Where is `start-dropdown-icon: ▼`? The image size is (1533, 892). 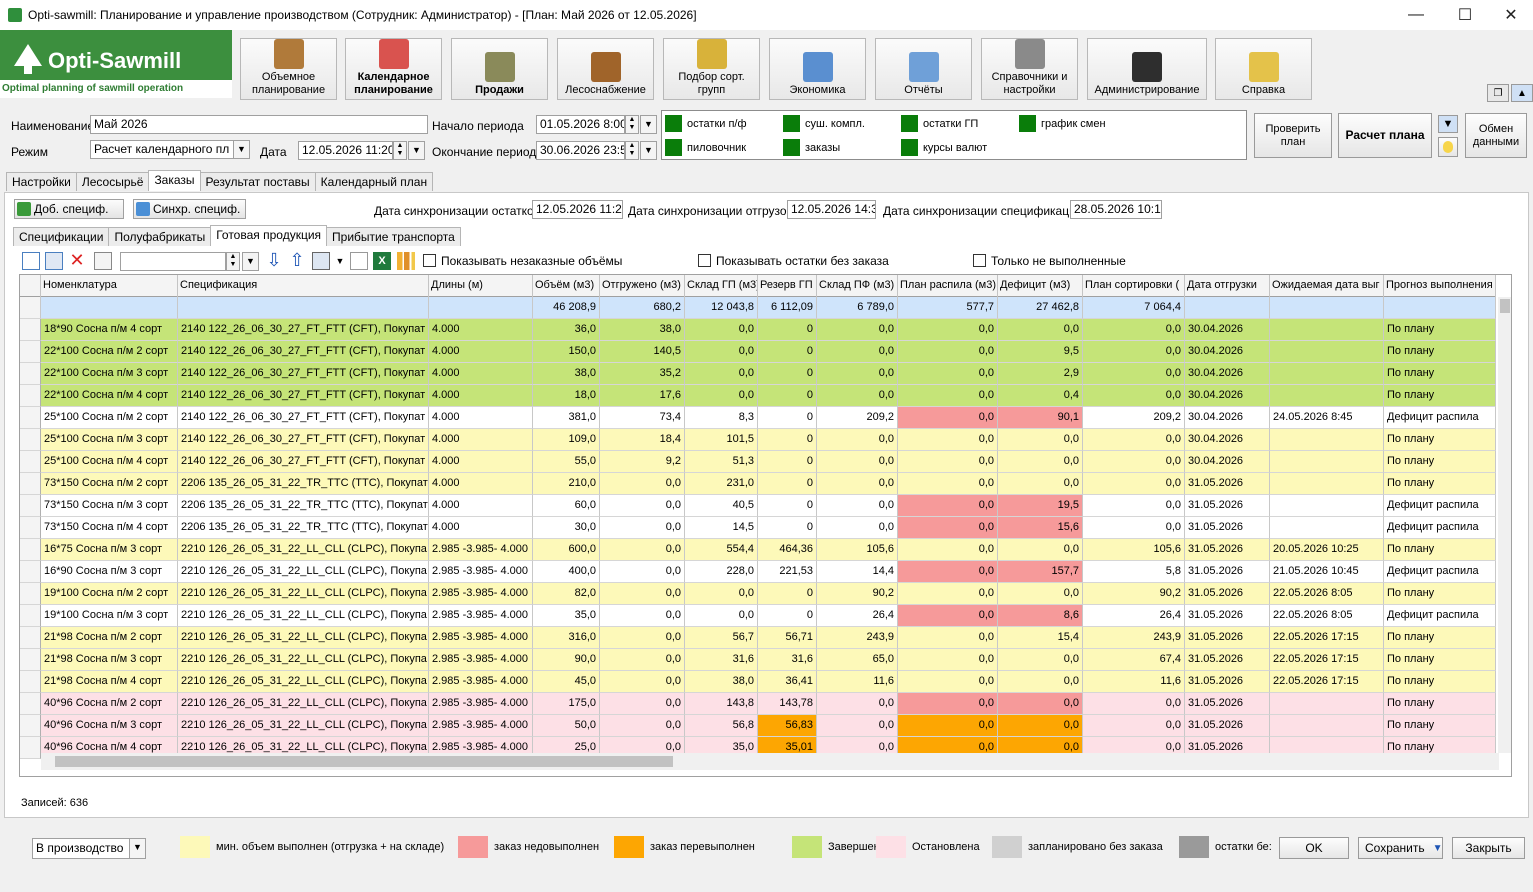 start-dropdown-icon: ▼ is located at coordinates (648, 124).